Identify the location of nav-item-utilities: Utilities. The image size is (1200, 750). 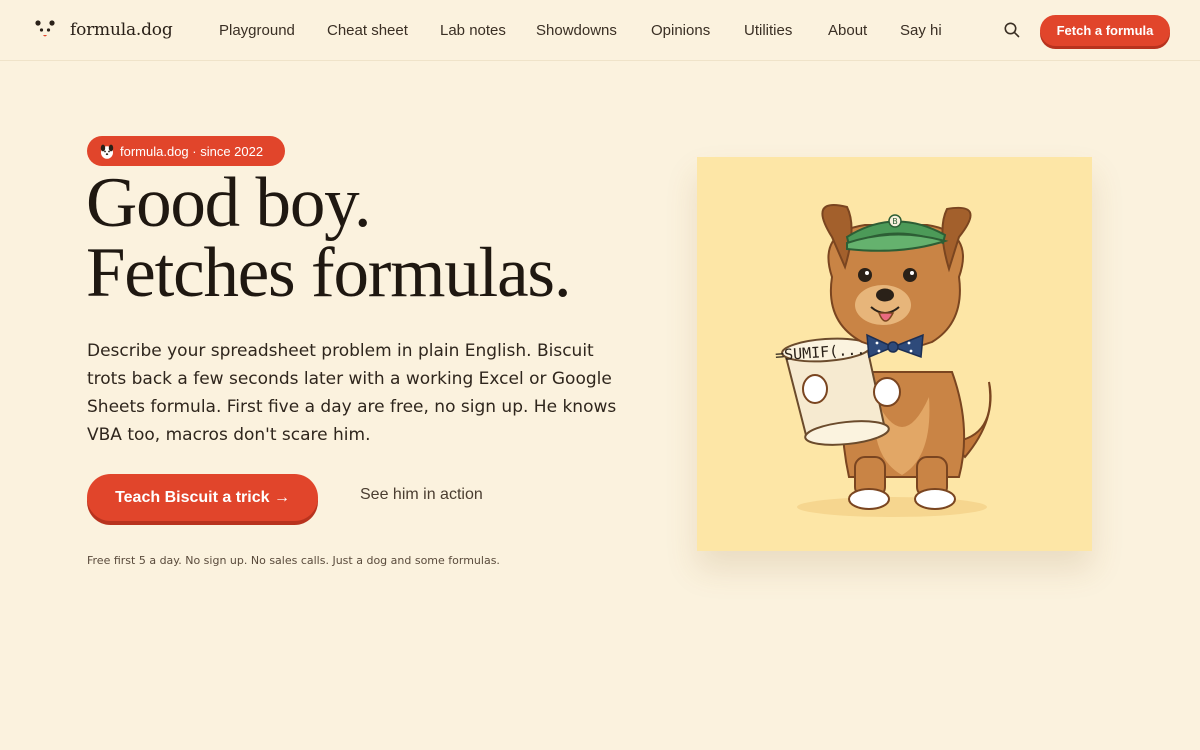
(772, 30).